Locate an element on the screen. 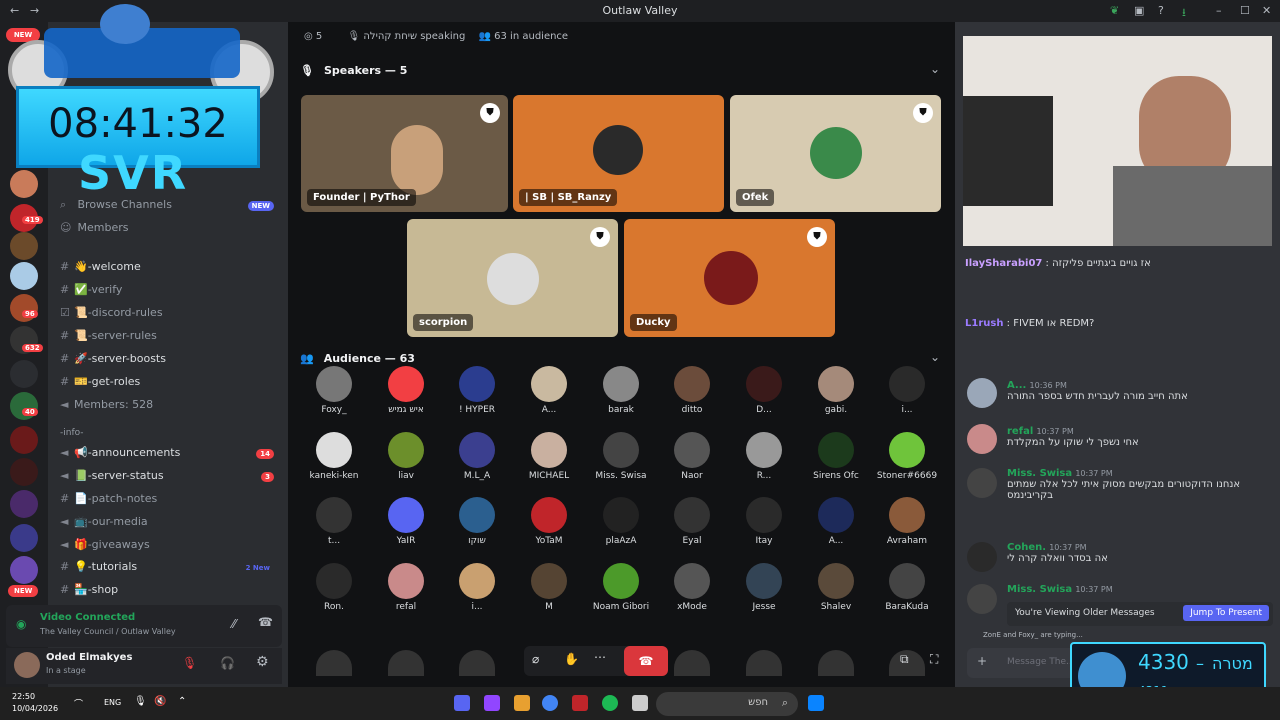 This screenshot has width=1280, height=720. members-link: ☺ Members is located at coordinates (164, 231).